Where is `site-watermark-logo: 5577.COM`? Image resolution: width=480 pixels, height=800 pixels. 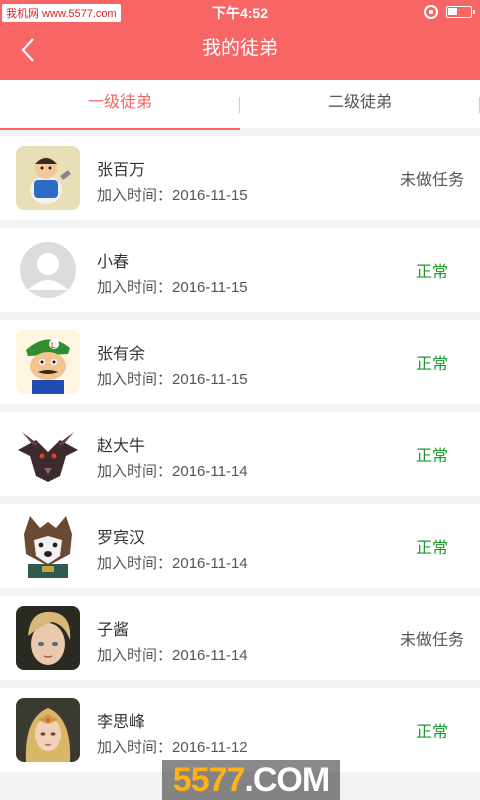
site-watermark-logo: 5577.COM is located at coordinates (251, 780).